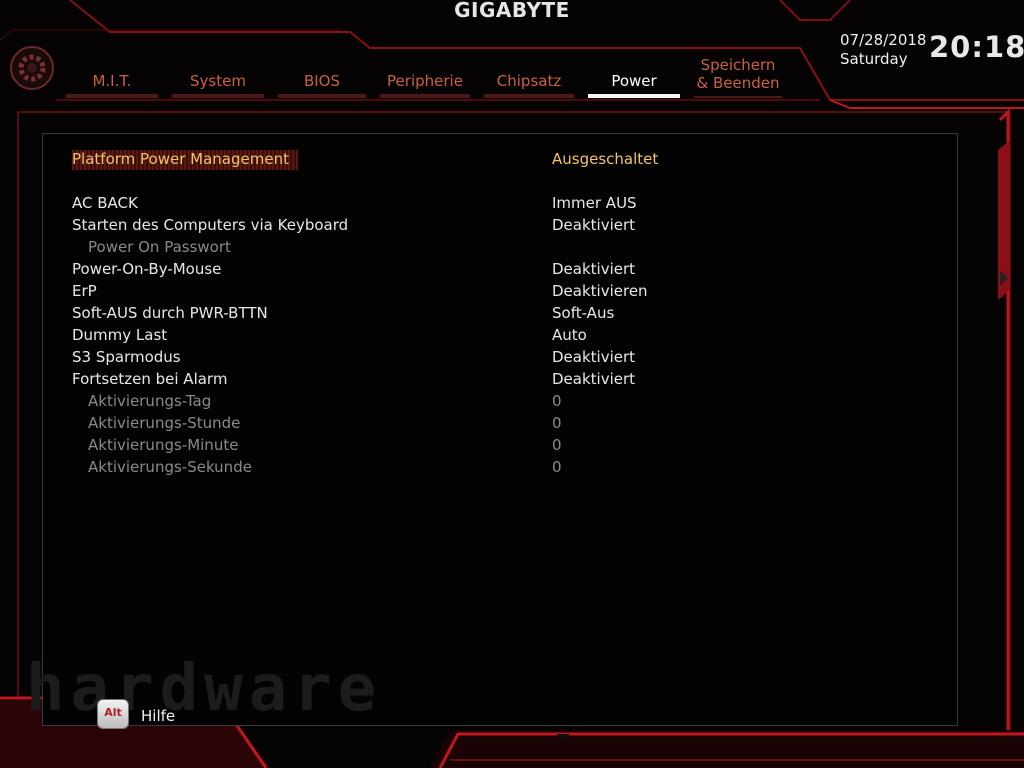 This screenshot has height=768, width=1024. I want to click on setting-value: Auto, so click(569, 335).